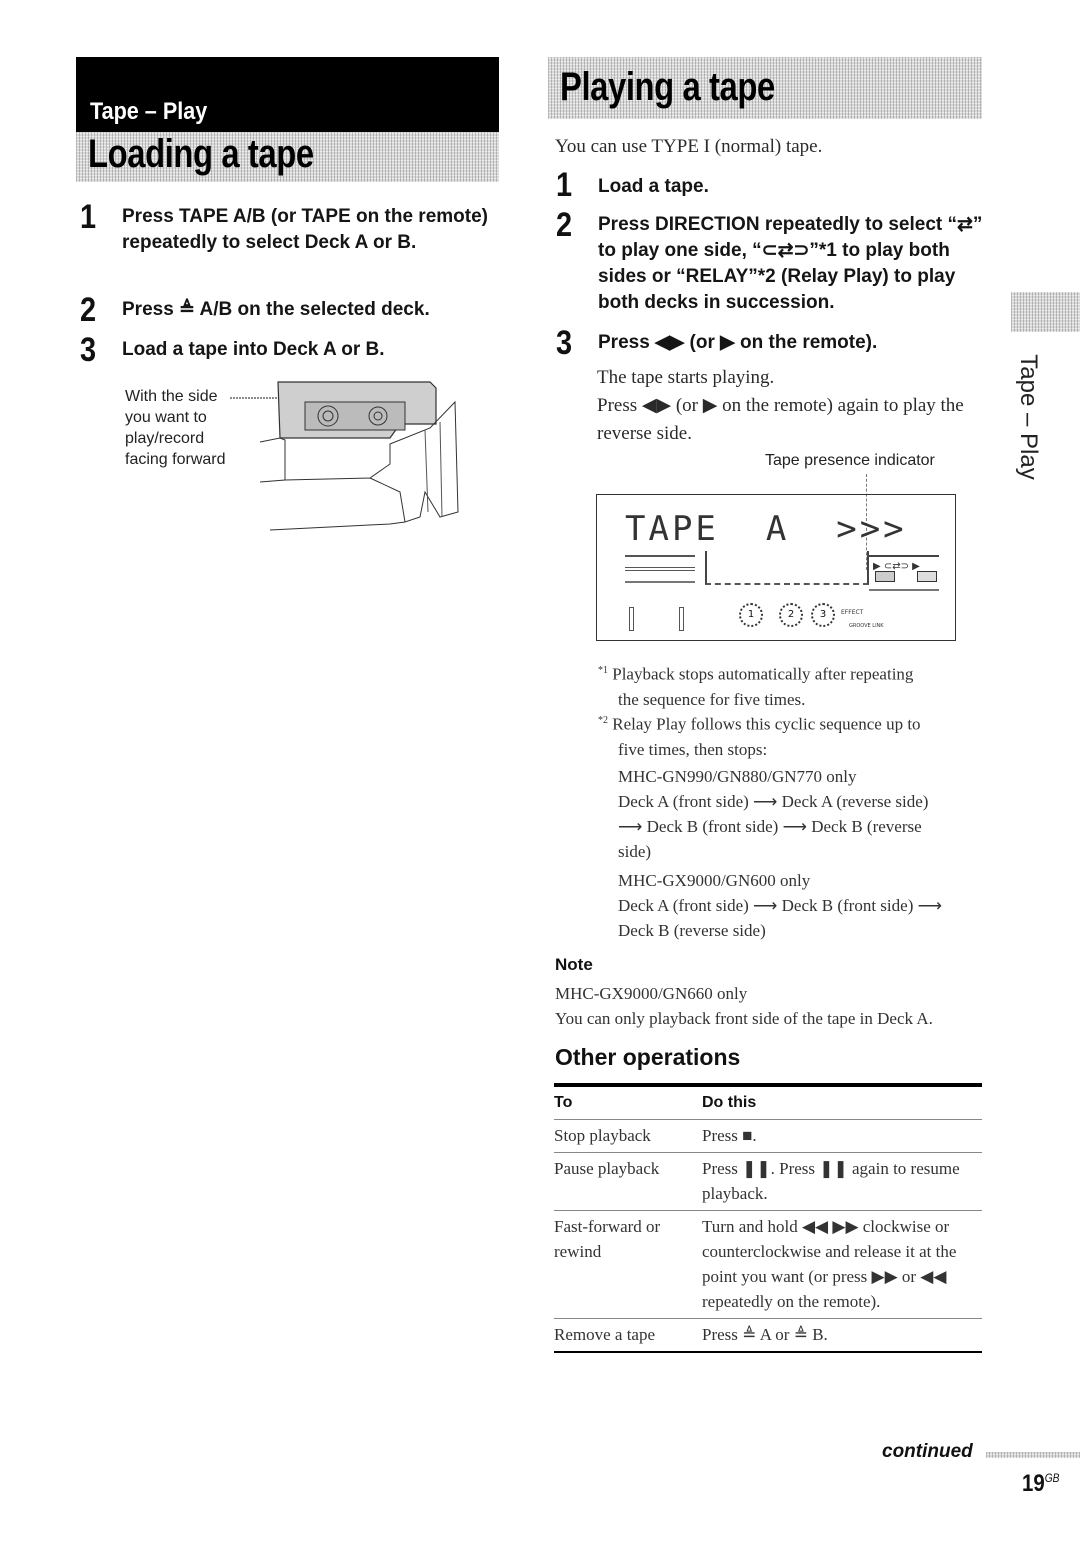 This screenshot has width=1080, height=1546. Describe the element at coordinates (667, 87) in the screenshot. I see `playing-title: Playing a tape` at that location.